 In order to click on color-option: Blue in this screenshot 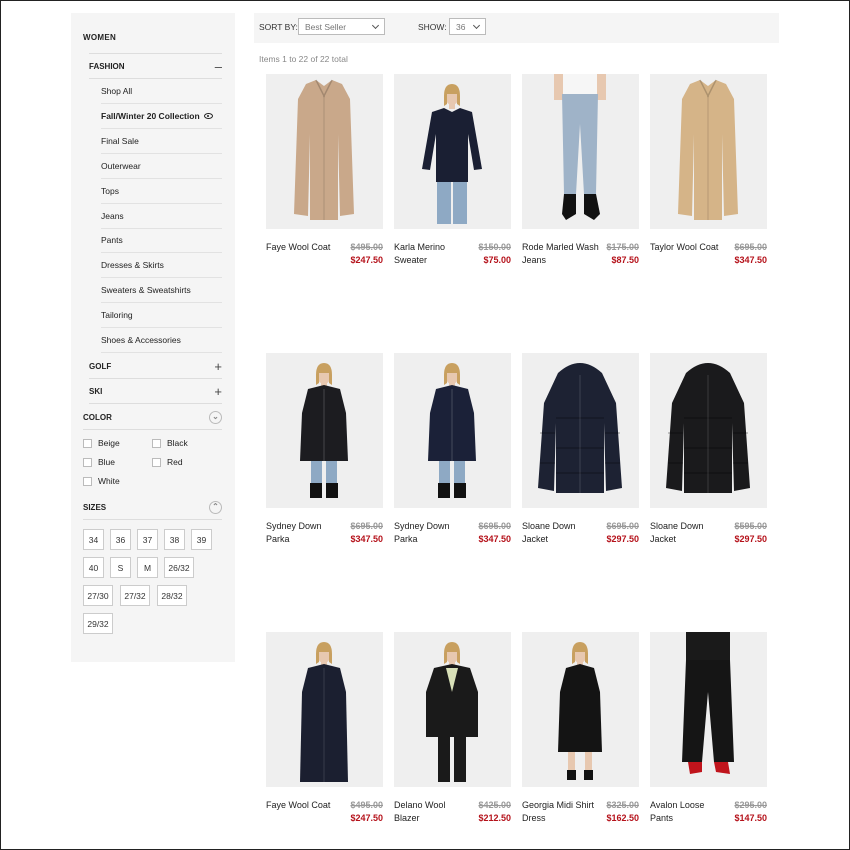, I will do `click(99, 462)`.